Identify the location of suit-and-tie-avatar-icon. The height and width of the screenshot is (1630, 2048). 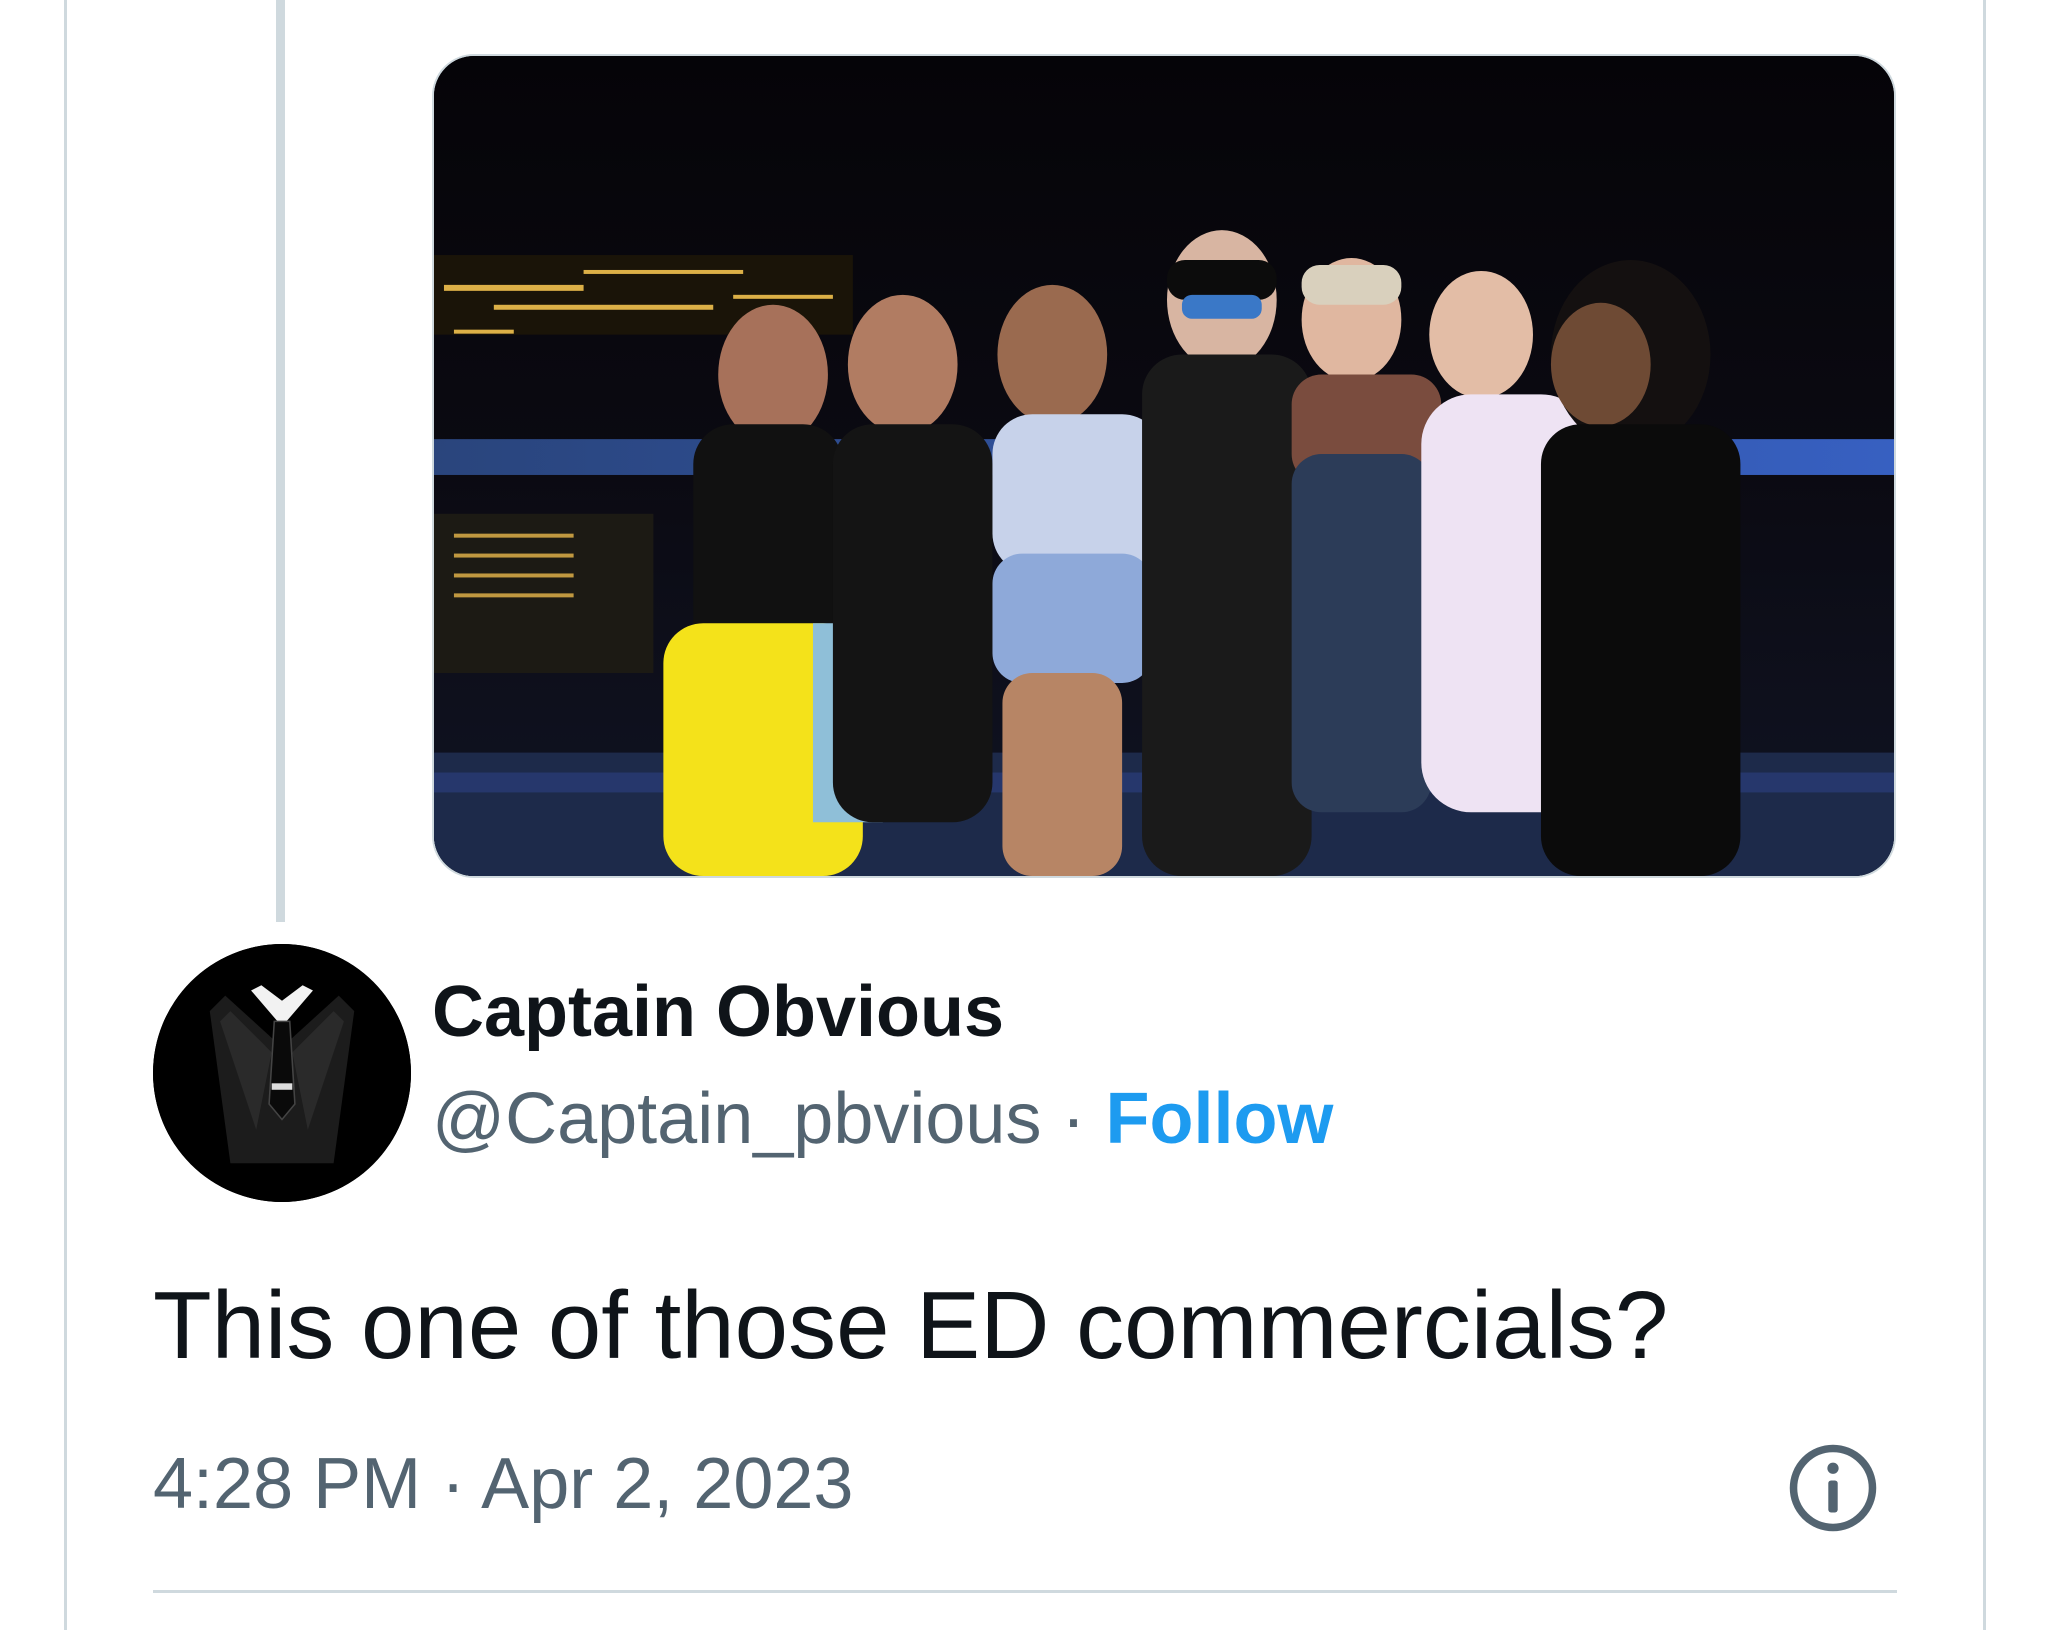
(282, 1073).